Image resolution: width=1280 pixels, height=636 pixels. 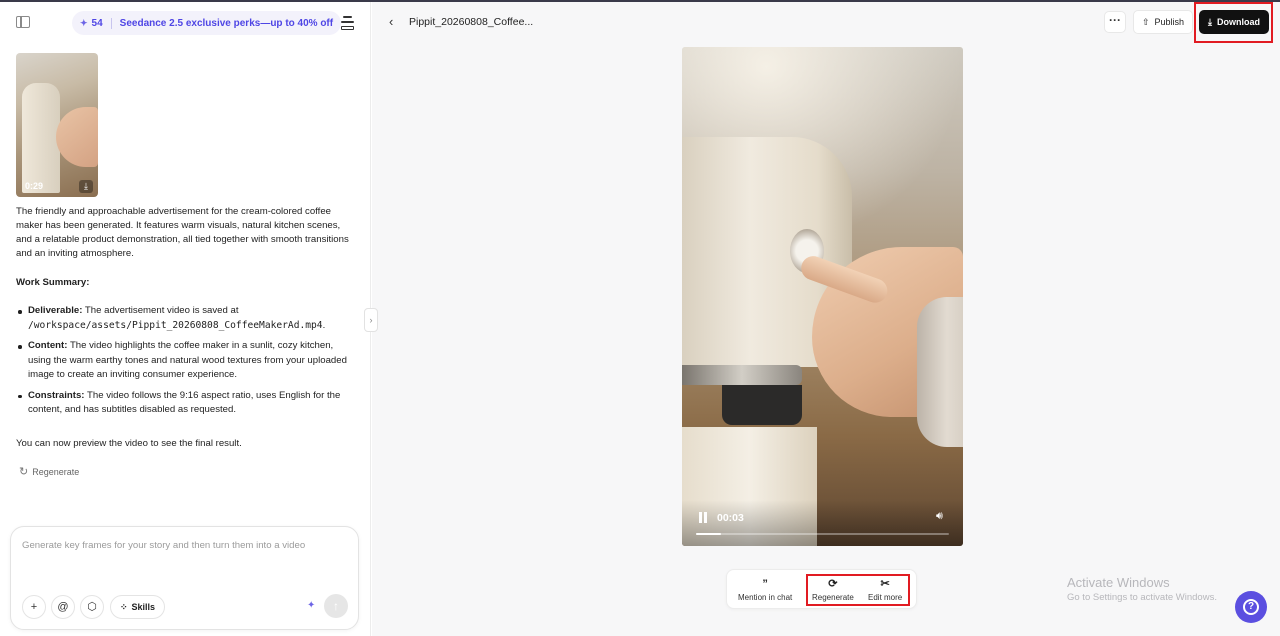 I want to click on video-frame-ring, so click(x=742, y=375).